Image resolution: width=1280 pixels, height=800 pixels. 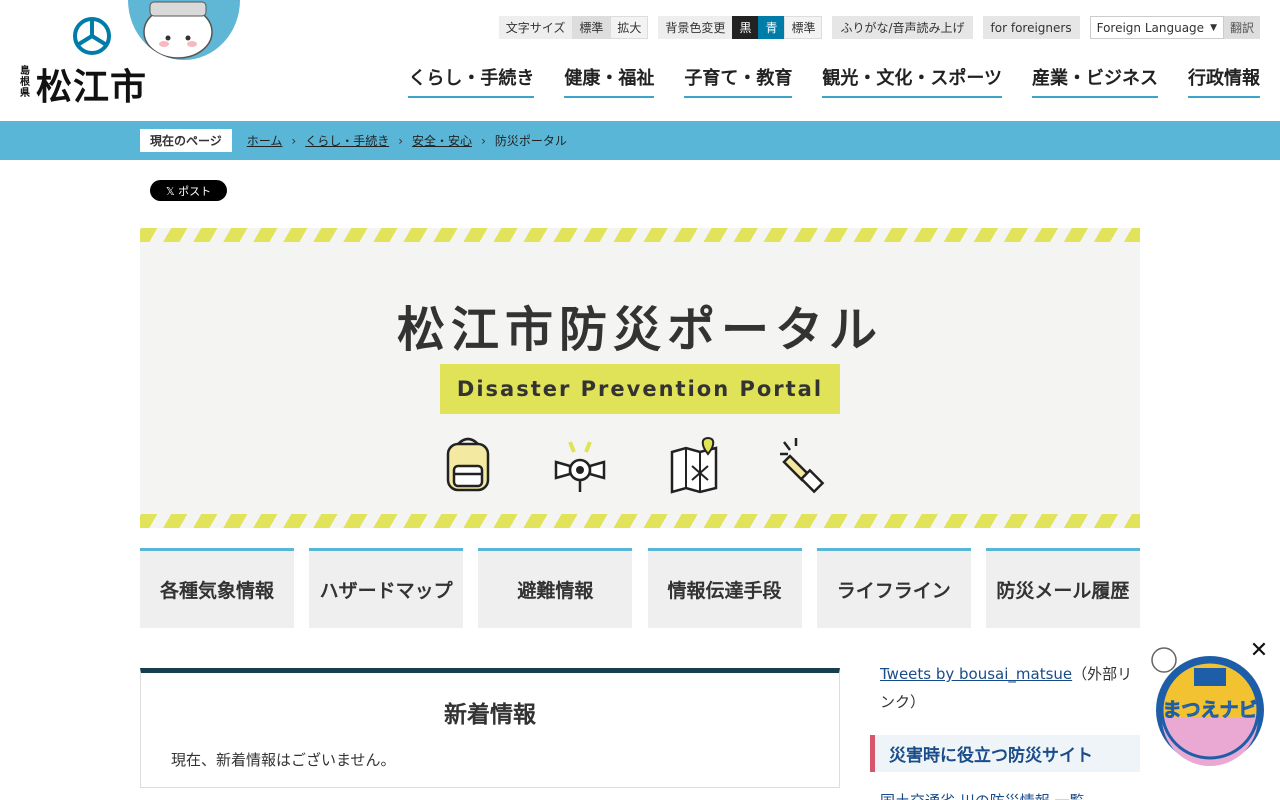 What do you see at coordinates (912, 81) in the screenshot?
I see `nav-item-tourism: 観光・文化・スポーツ` at bounding box center [912, 81].